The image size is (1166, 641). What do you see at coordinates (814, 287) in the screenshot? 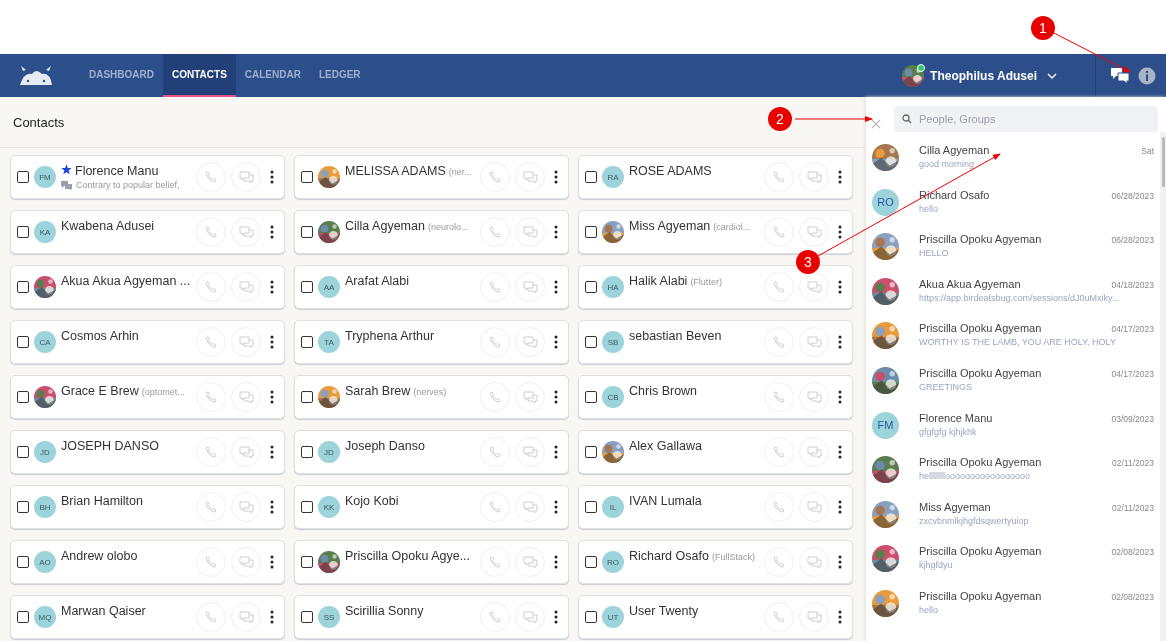
I see `message-button` at bounding box center [814, 287].